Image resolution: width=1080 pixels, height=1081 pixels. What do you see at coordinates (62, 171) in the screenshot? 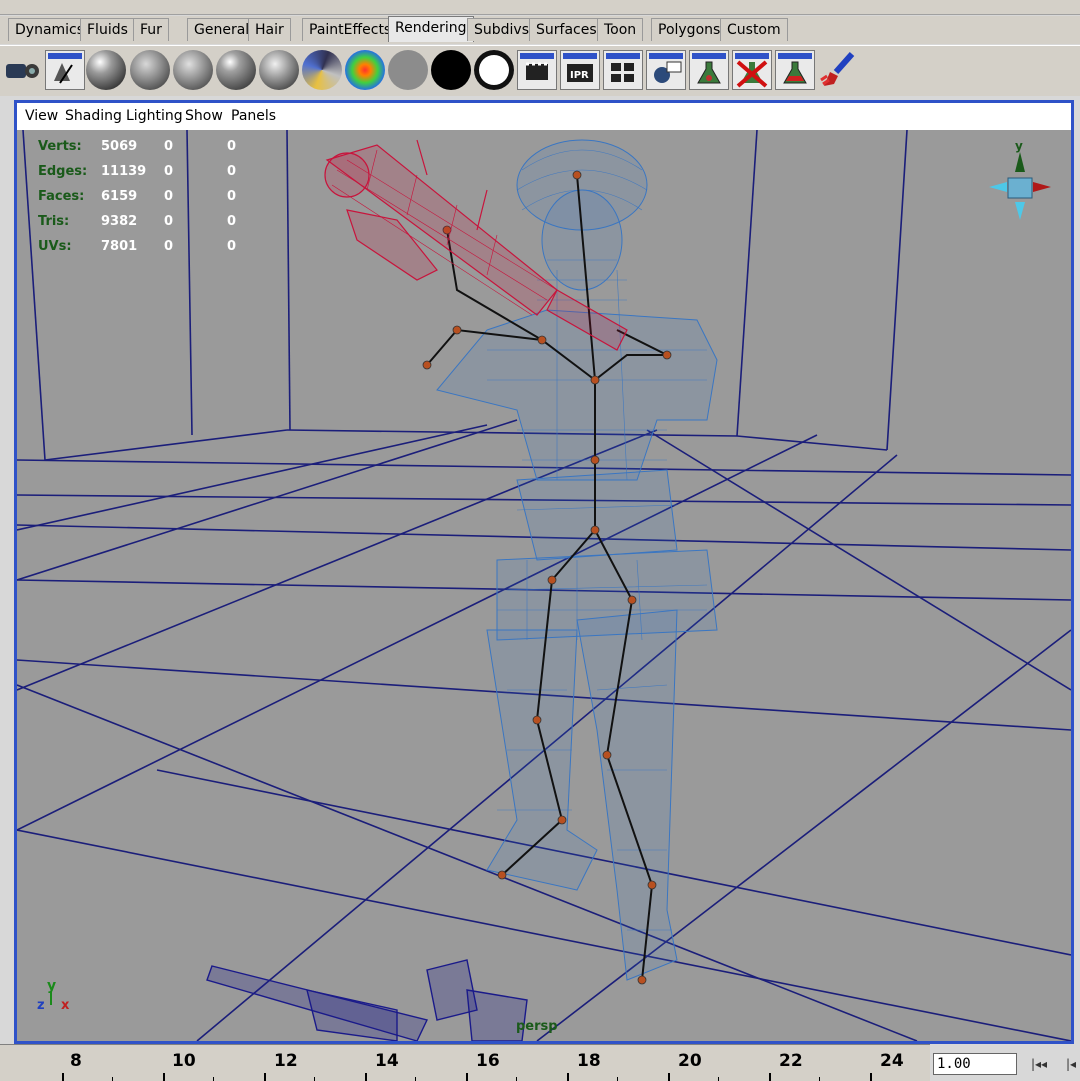
I see `hud-label-edges: Edges:` at bounding box center [62, 171].